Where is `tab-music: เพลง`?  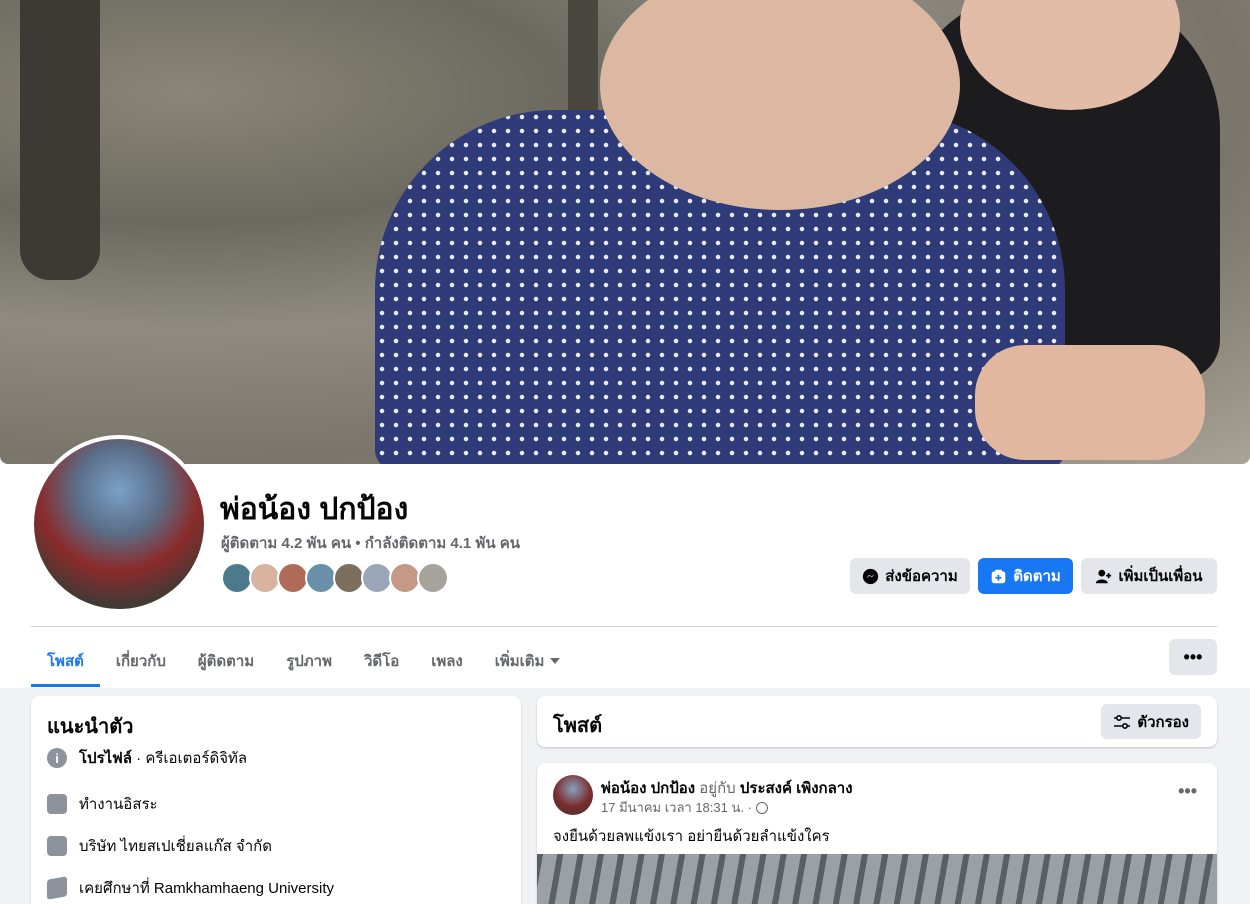
tab-music: เพลง is located at coordinates (447, 661).